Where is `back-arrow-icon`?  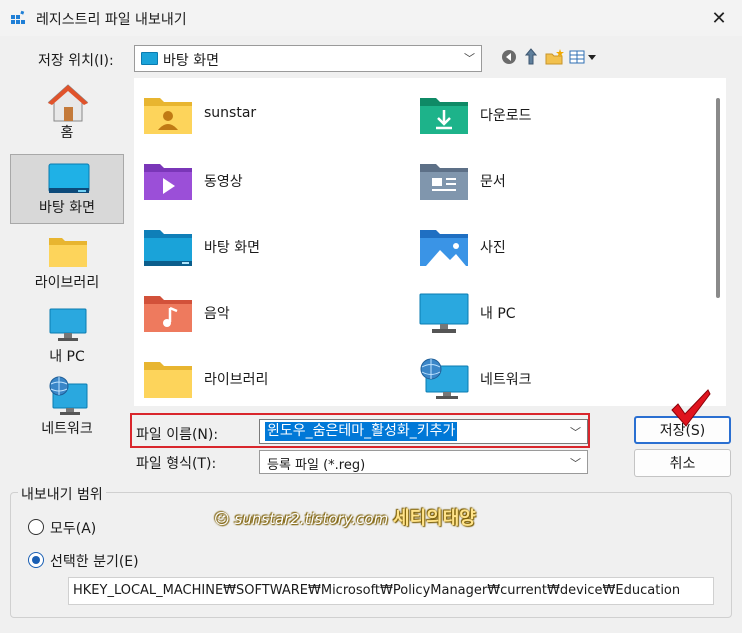
back-arrow-icon is located at coordinates (508, 57).